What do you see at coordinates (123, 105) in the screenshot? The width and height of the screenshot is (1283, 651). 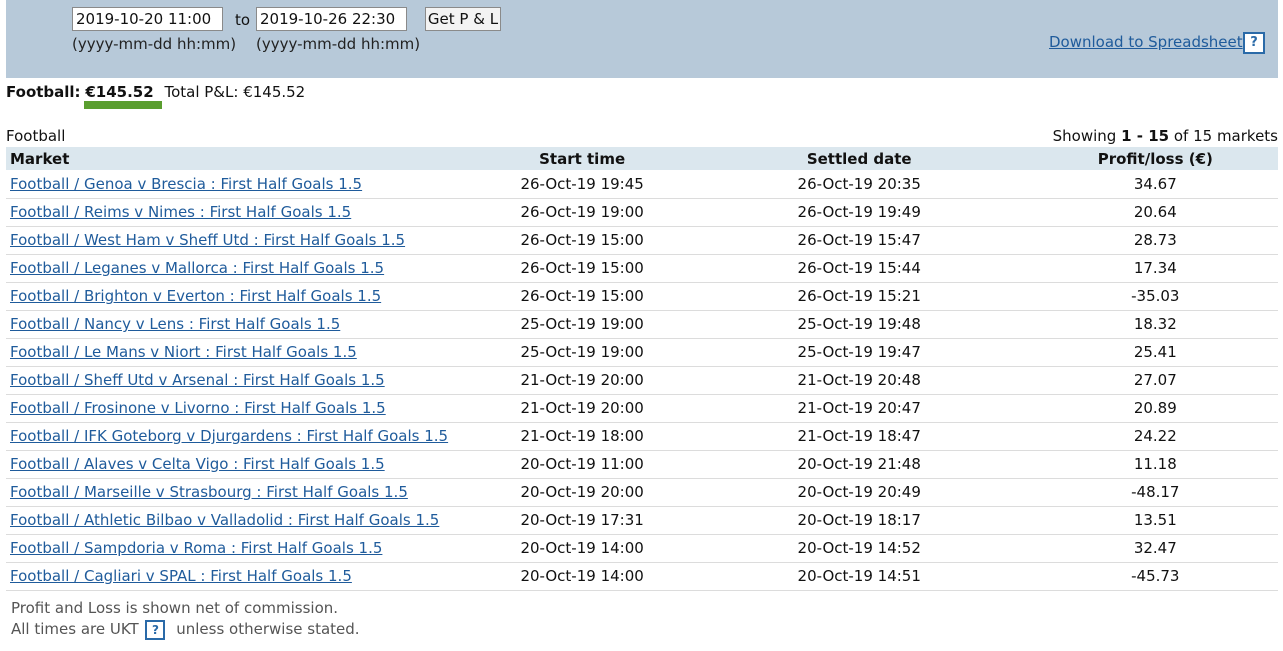 I see `selected-sport-indicator` at bounding box center [123, 105].